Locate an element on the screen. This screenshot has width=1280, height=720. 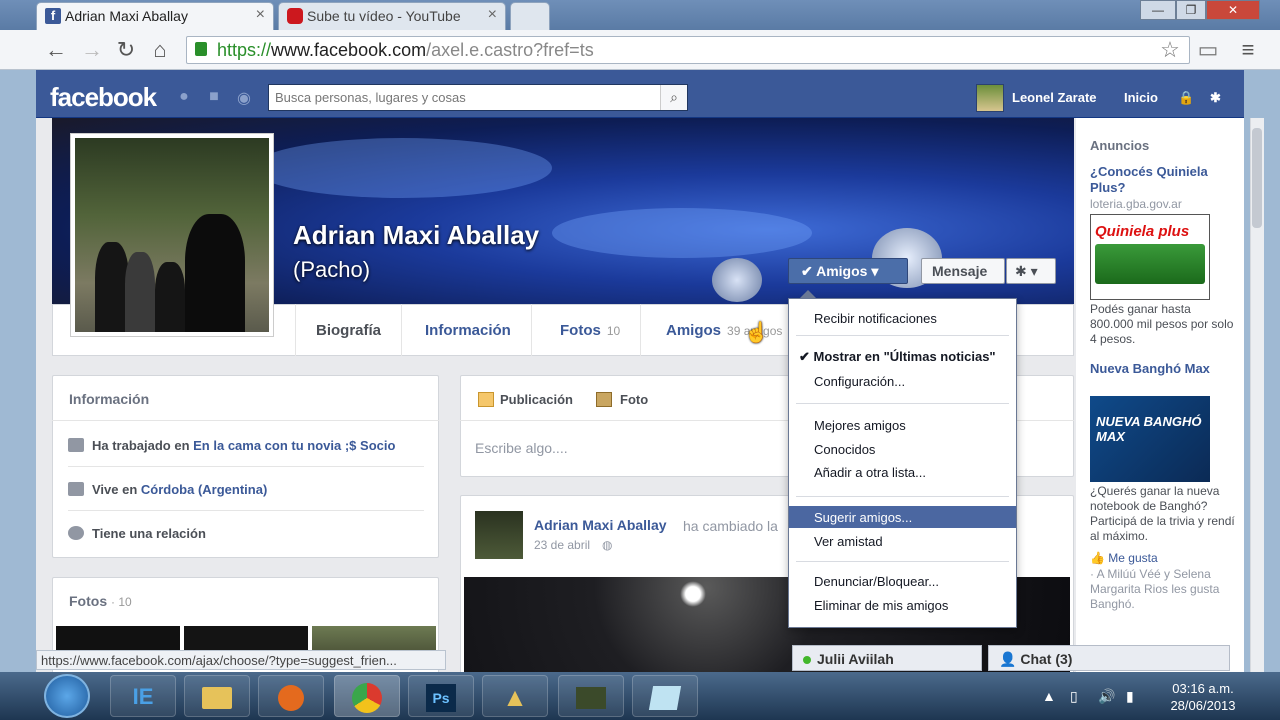
heart-icon is located at coordinates (76, 533).